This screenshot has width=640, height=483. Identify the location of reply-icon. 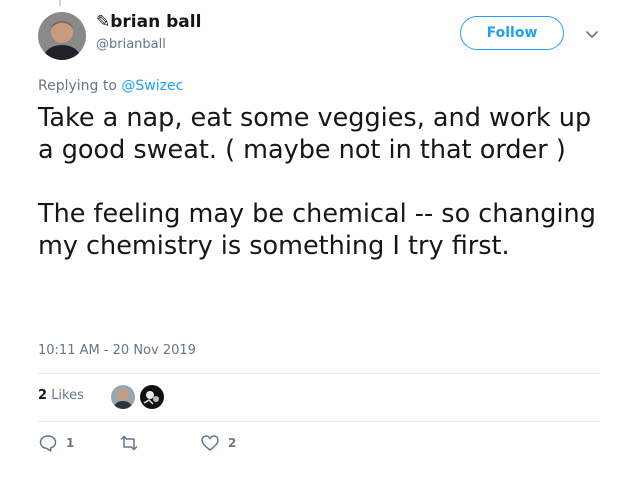
(48, 443).